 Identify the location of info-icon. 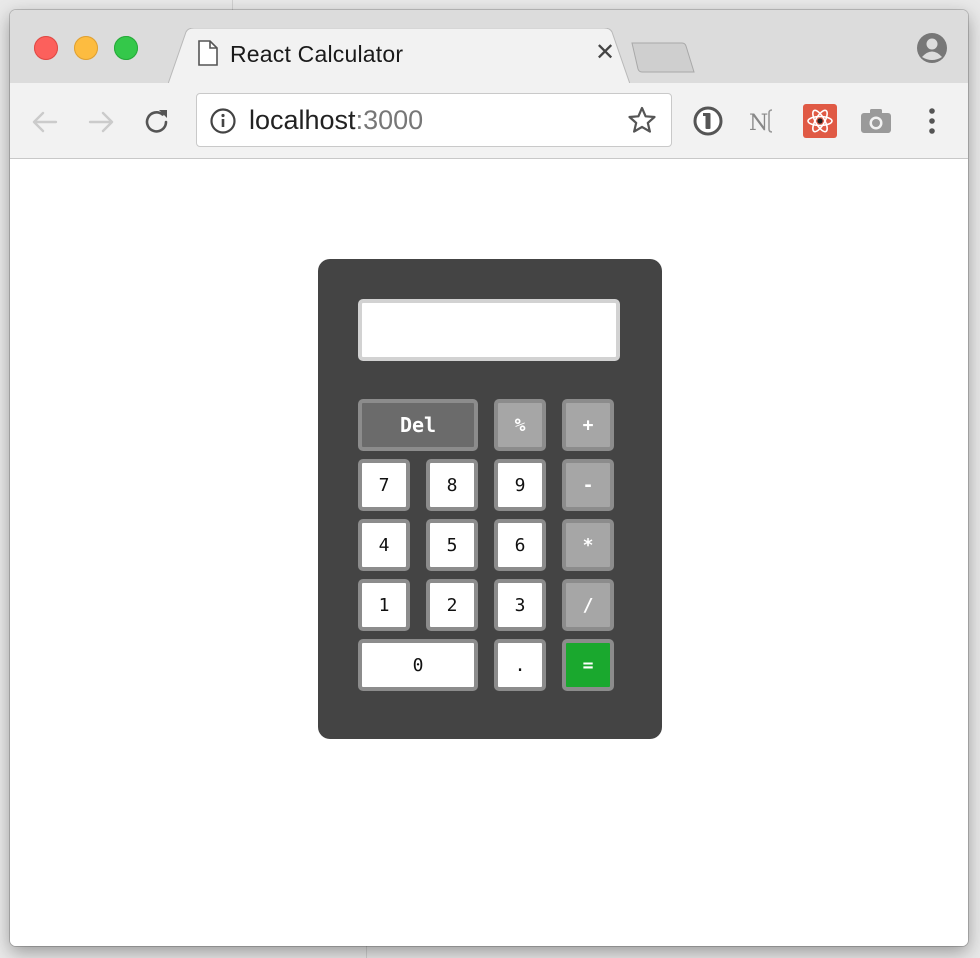
(223, 121).